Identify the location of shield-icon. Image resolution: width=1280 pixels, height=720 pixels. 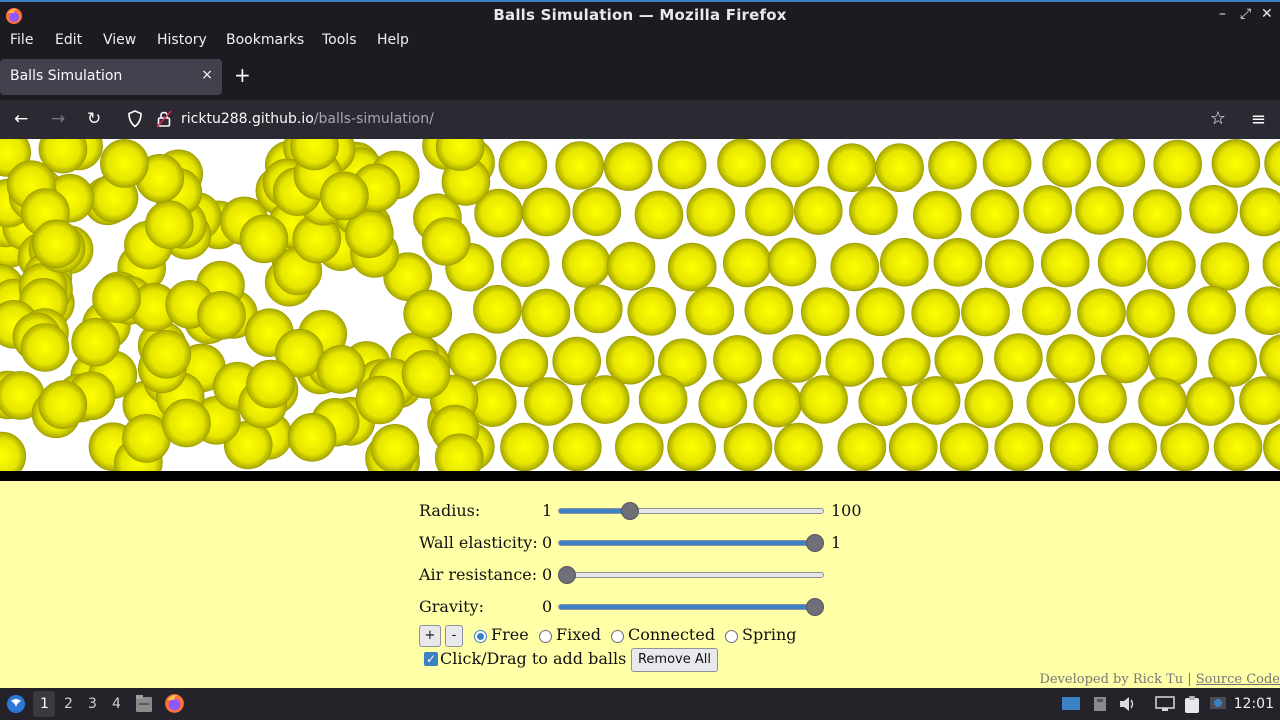
(135, 119).